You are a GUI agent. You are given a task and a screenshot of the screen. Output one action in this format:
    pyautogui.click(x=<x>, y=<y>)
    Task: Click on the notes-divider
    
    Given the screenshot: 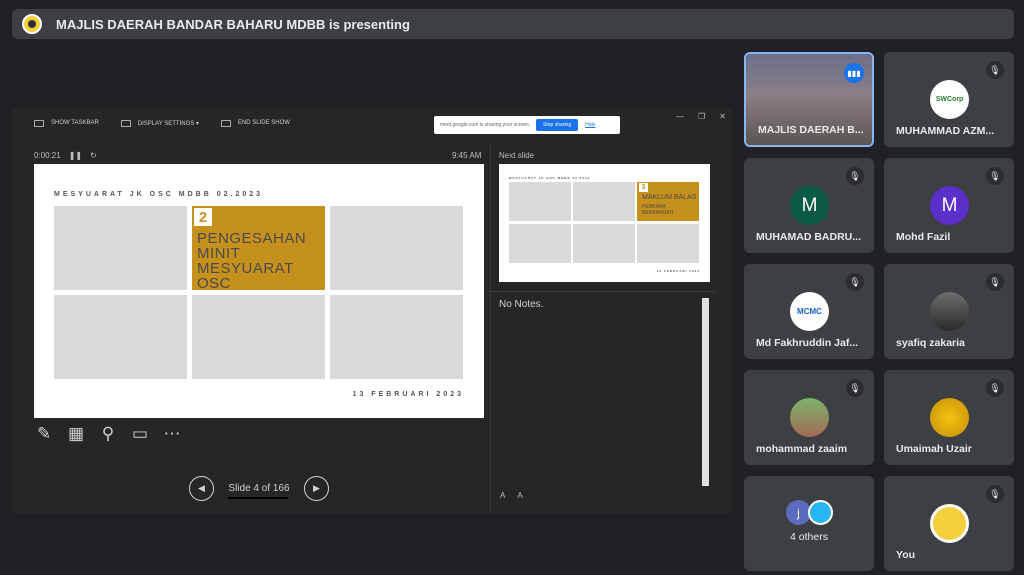 What is the action you would take?
    pyautogui.click(x=603, y=291)
    